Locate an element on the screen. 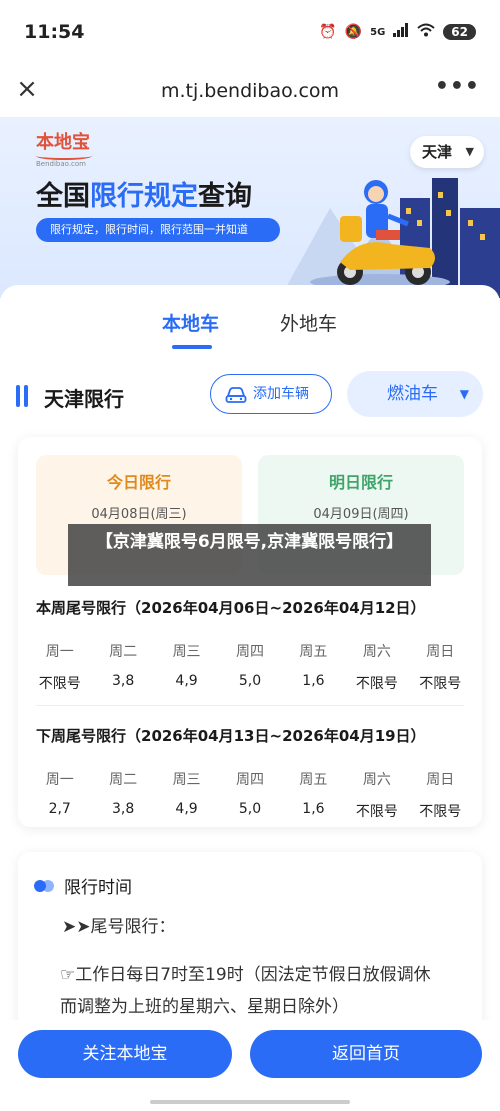 Image resolution: width=500 pixels, height=1111 pixels. time-line-2: ☞工作日每日7时至19时（因法定节假日放假调休 is located at coordinates (245, 975).